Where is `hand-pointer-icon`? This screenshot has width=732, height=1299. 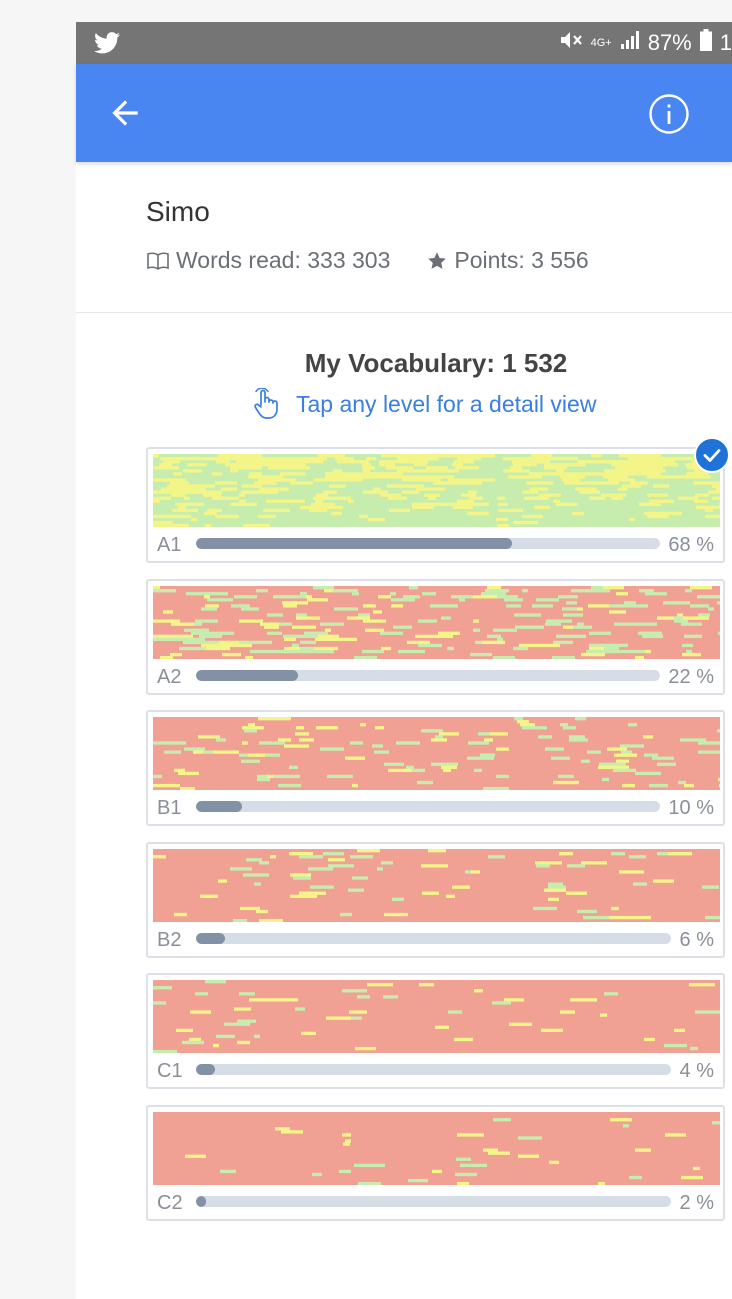 hand-pointer-icon is located at coordinates (266, 404).